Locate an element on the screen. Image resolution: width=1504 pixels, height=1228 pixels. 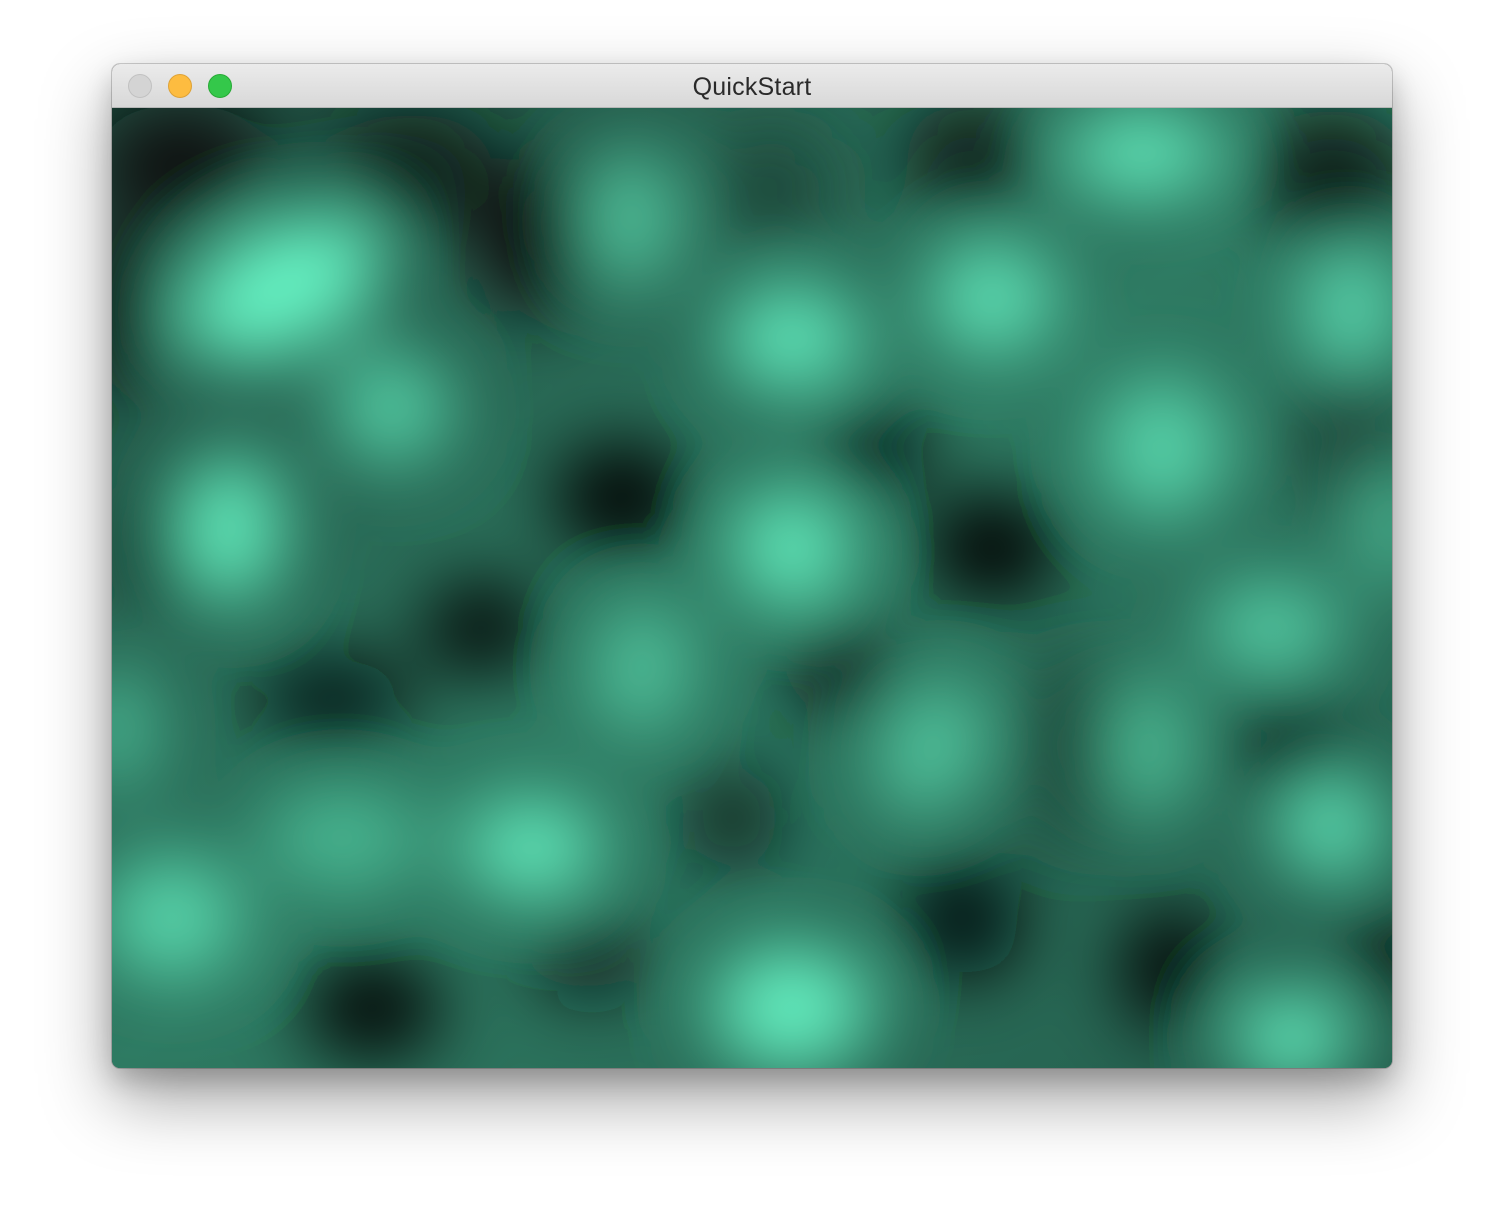
window-title: QuickStart is located at coordinates (752, 87).